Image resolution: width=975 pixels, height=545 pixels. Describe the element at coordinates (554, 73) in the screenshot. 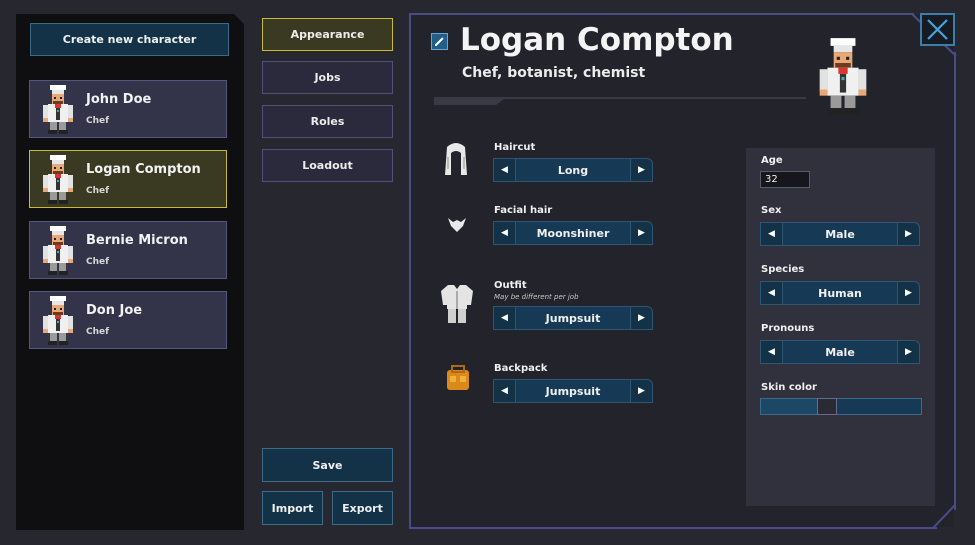

I see `character-jobs-subtitle: Chef, botanist, chemist` at that location.